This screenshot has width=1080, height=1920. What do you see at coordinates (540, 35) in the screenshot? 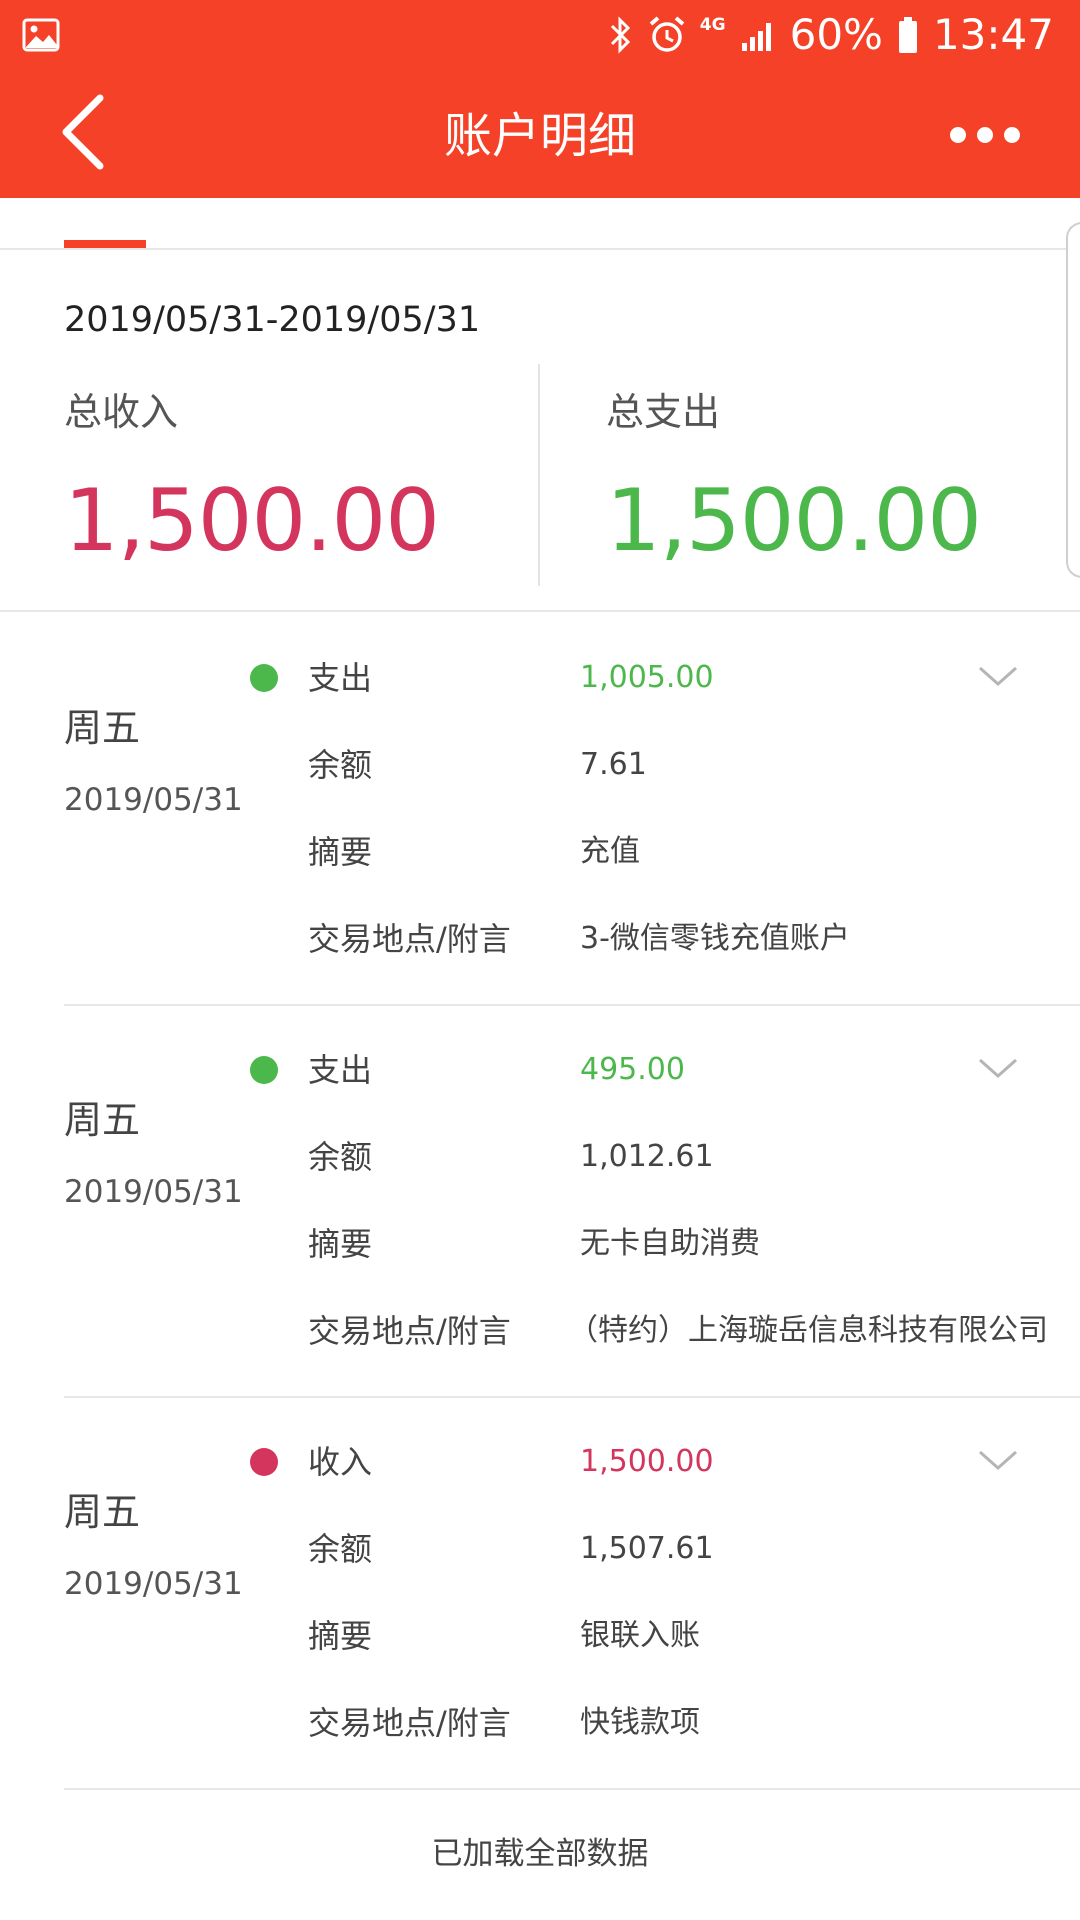
I see `status-bar: 4G 60% 13:47` at bounding box center [540, 35].